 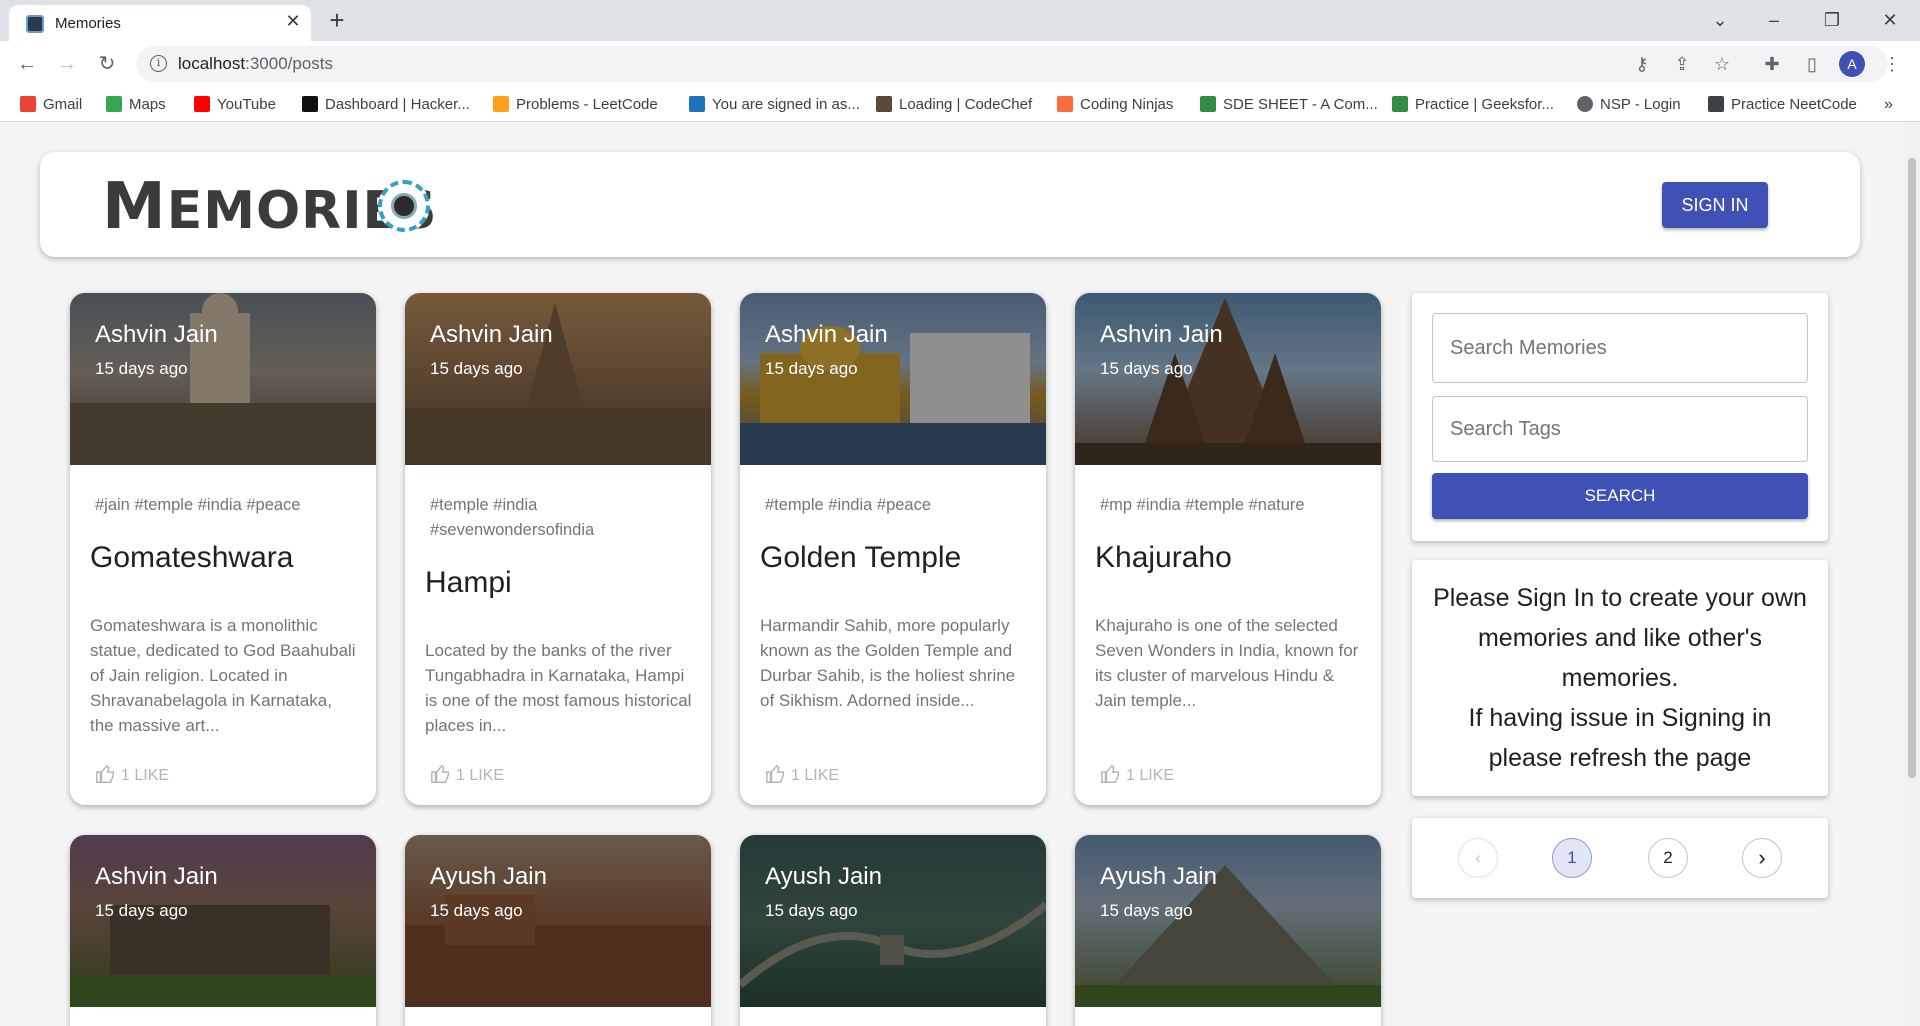 I want to click on password-key-icon: ⚷, so click(x=1642, y=64).